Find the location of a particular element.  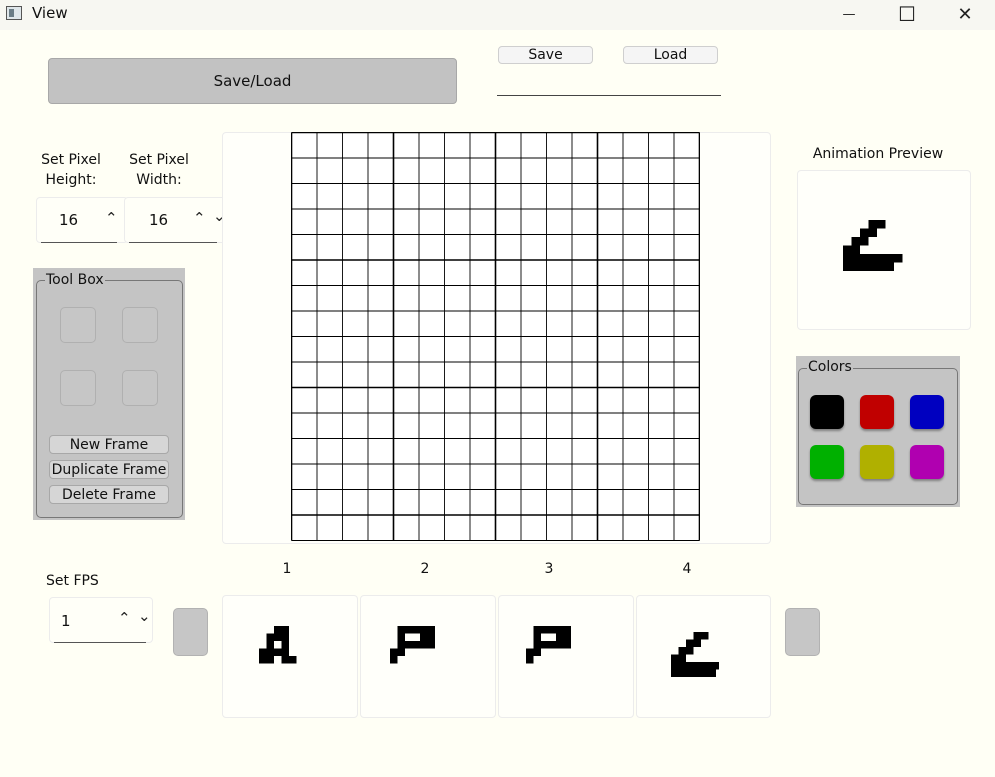

window-title: View is located at coordinates (50, 13).